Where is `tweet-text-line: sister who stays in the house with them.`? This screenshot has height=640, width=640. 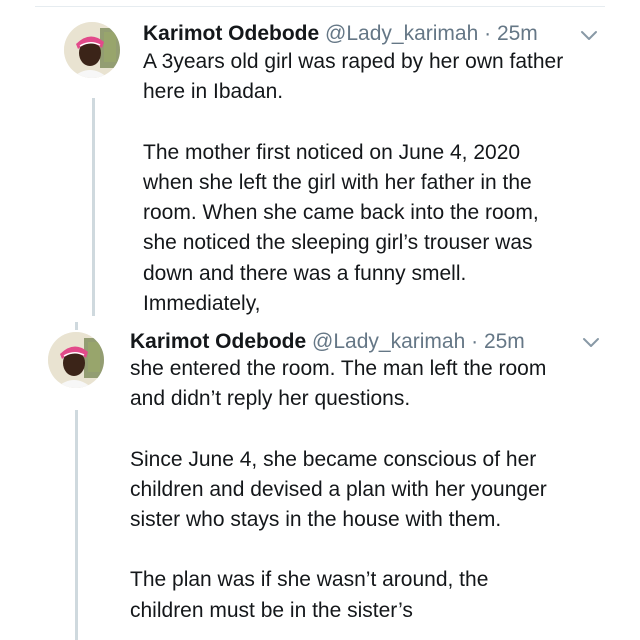 tweet-text-line: sister who stays in the house with them. is located at coordinates (316, 520).